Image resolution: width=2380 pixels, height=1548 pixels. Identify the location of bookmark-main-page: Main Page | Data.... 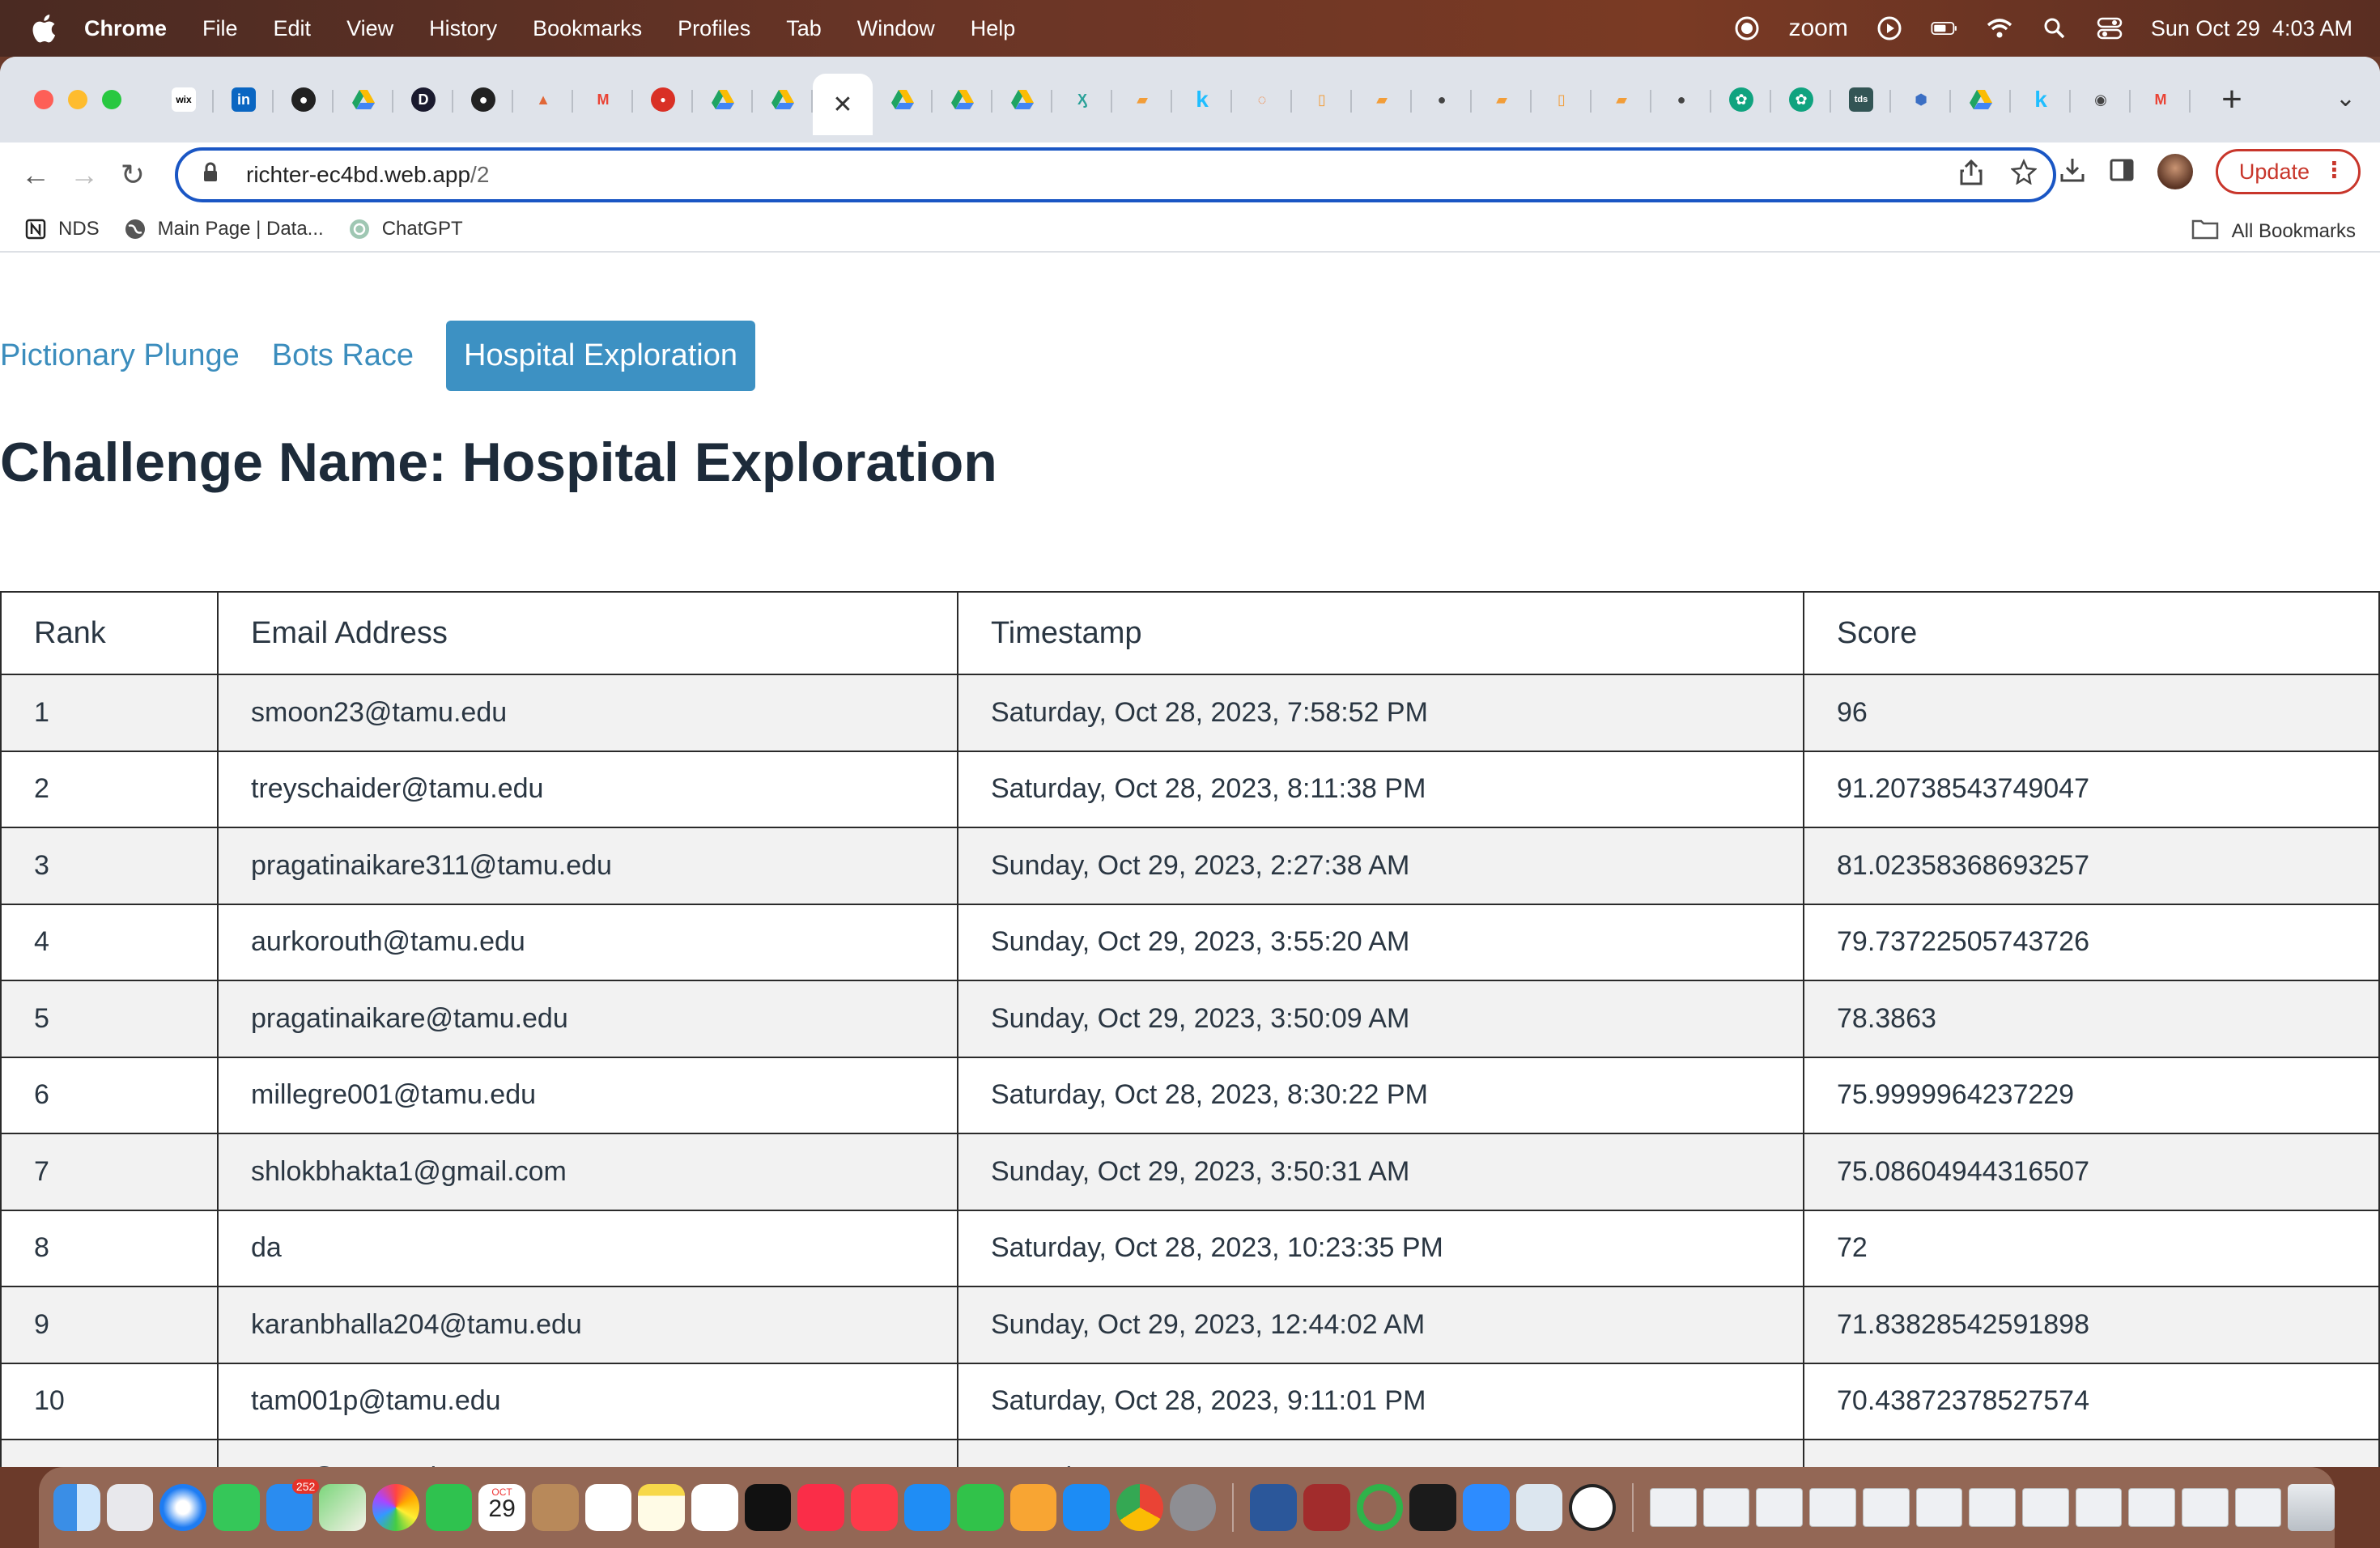
(224, 229).